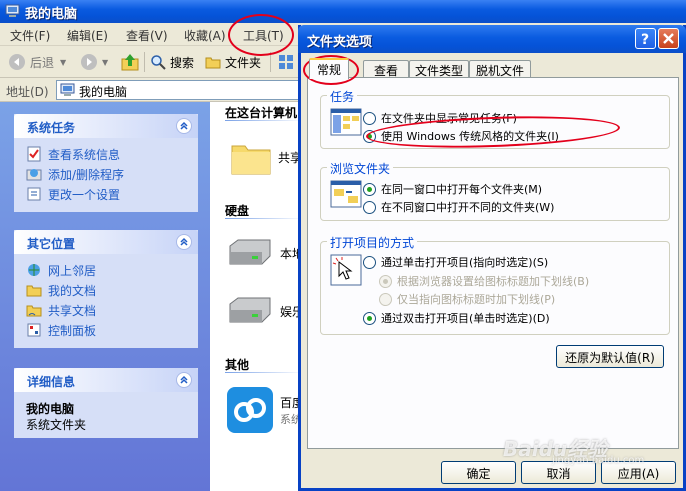  I want to click on forward-arrow-icon, so click(89, 62).